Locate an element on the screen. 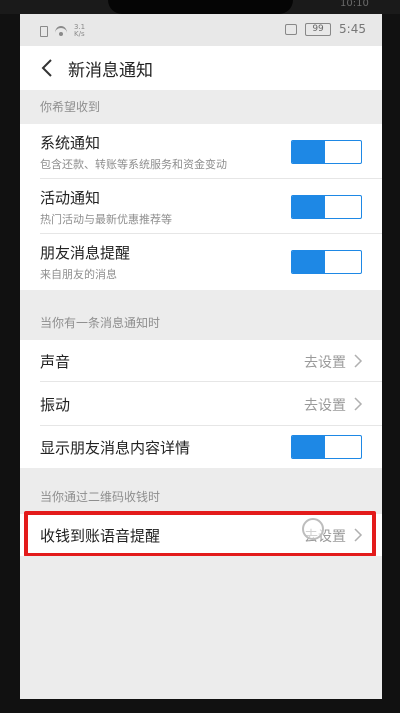 Image resolution: width=400 pixels, height=713 pixels. row-title: 声音 is located at coordinates (55, 362).